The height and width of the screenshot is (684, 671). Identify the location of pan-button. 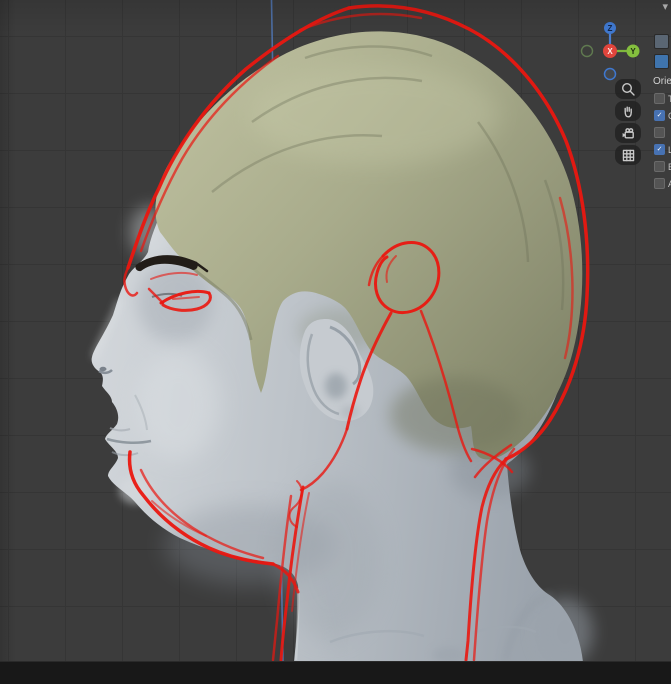
(628, 111).